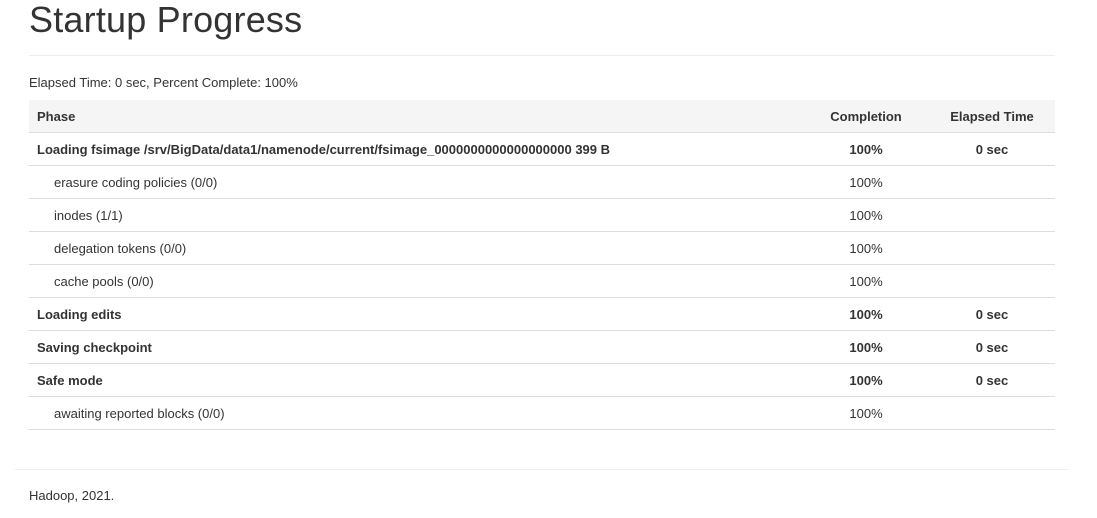 Image resolution: width=1097 pixels, height=518 pixels. Describe the element at coordinates (416, 314) in the screenshot. I see `cell-phase: Loading edits` at that location.